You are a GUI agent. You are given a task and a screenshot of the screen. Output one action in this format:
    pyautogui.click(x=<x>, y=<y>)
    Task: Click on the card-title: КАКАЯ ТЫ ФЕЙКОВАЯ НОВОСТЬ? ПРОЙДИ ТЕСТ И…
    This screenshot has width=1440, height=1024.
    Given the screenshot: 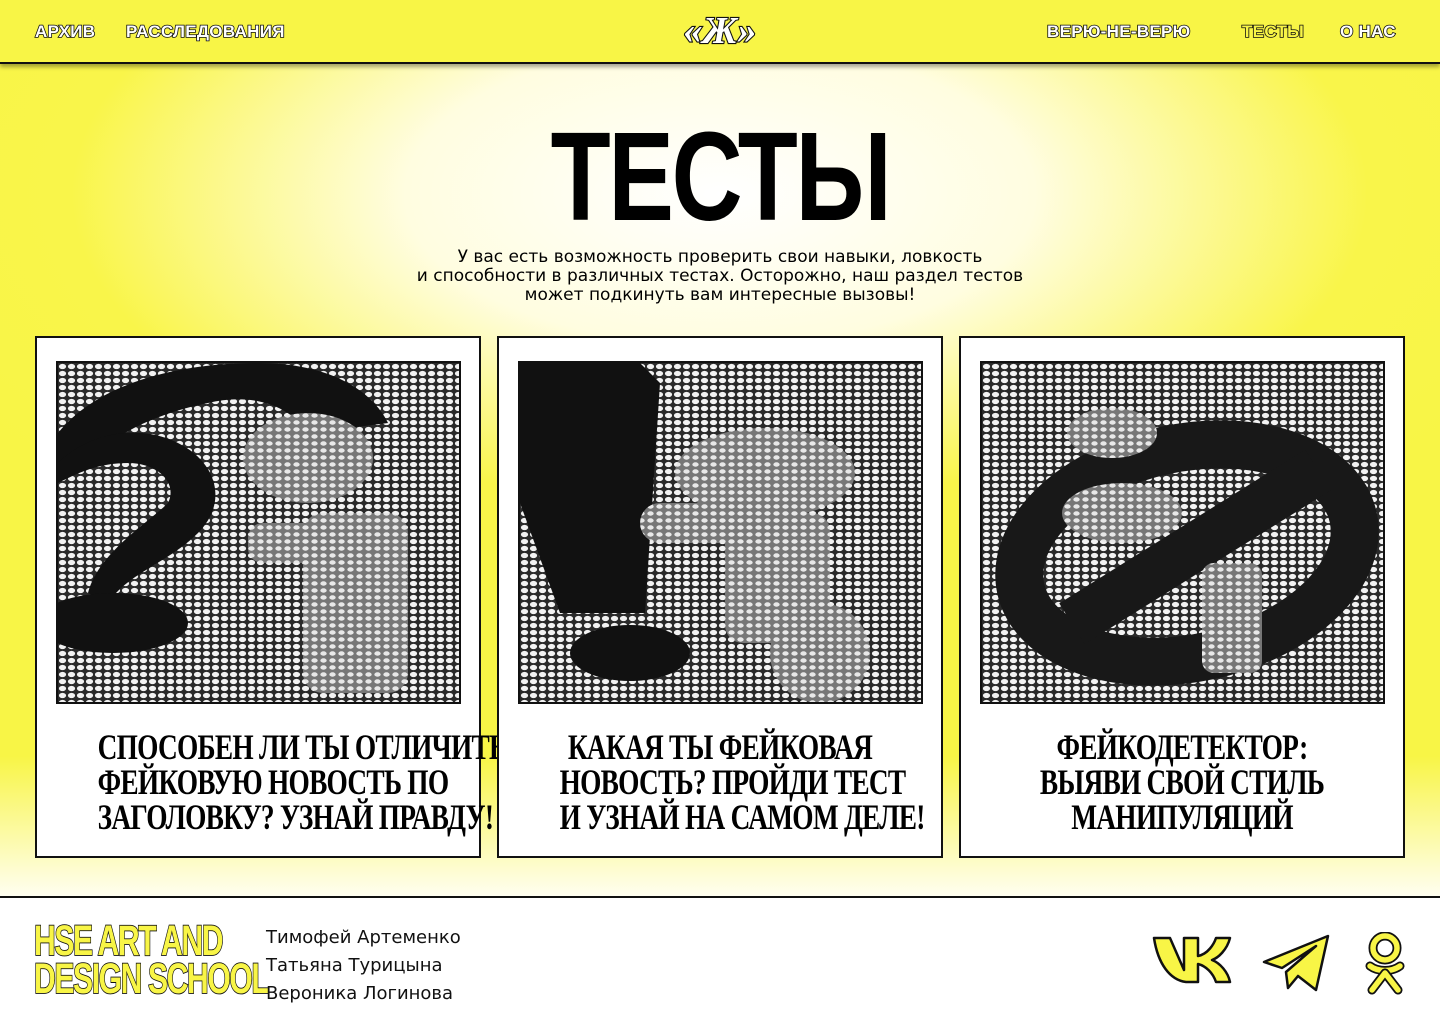 What is the action you would take?
    pyautogui.click(x=742, y=782)
    